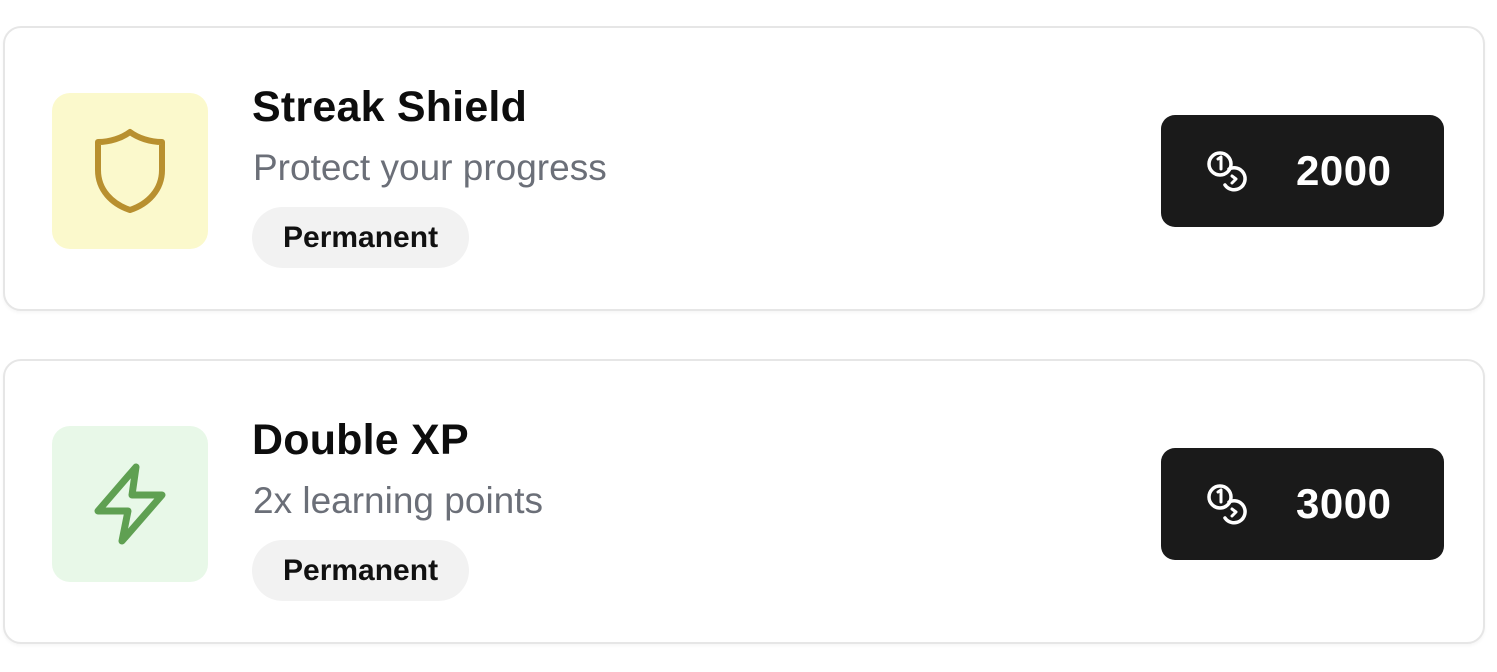  Describe the element at coordinates (360, 440) in the screenshot. I see `item-title: Double XP` at that location.